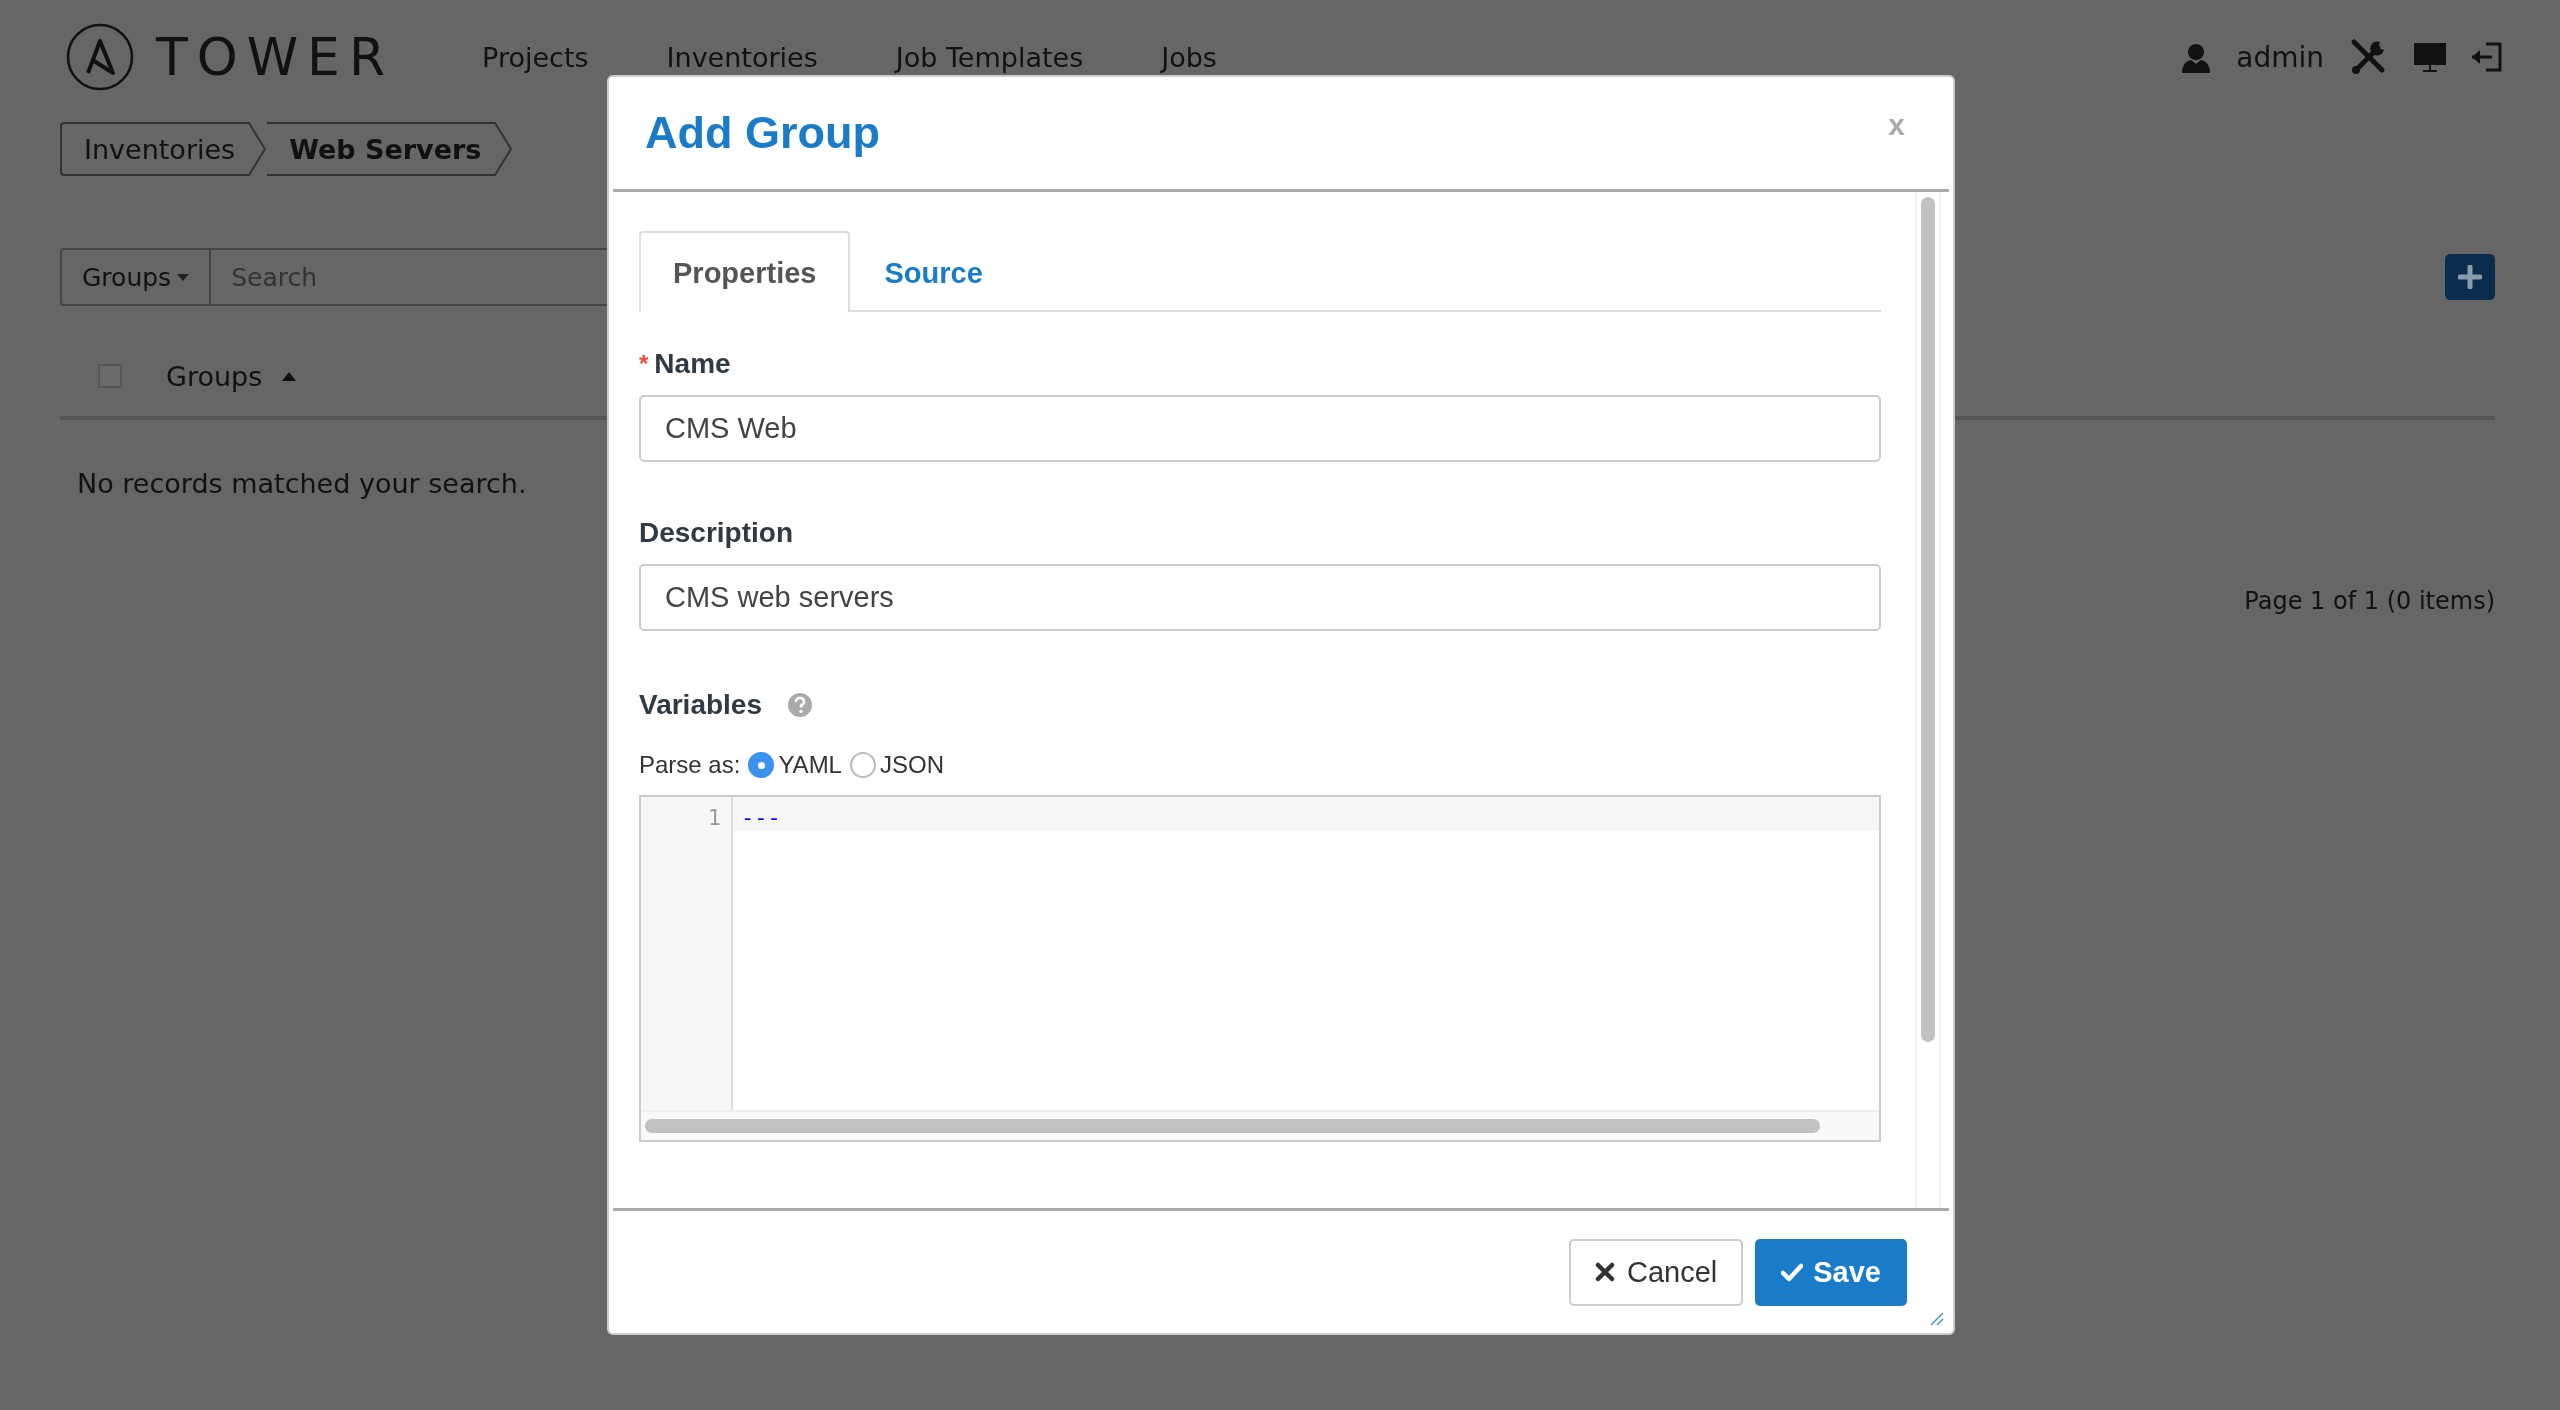 This screenshot has height=1410, width=2560. What do you see at coordinates (1260, 597) in the screenshot?
I see `text-field: CMS web servers` at bounding box center [1260, 597].